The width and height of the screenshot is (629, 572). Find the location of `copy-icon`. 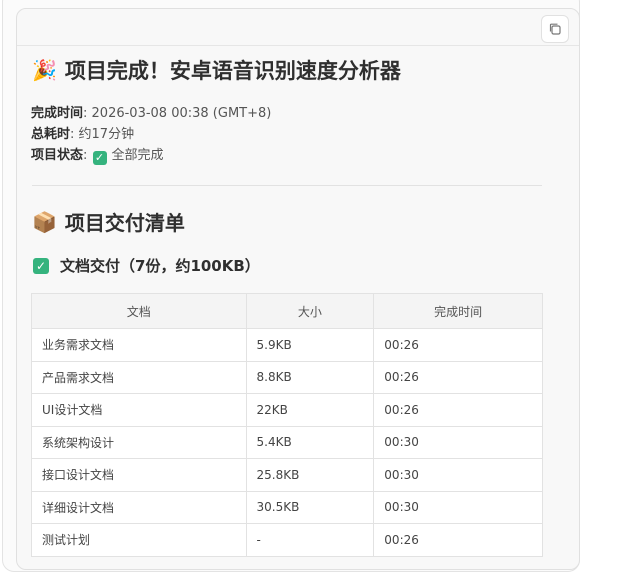

copy-icon is located at coordinates (555, 29).